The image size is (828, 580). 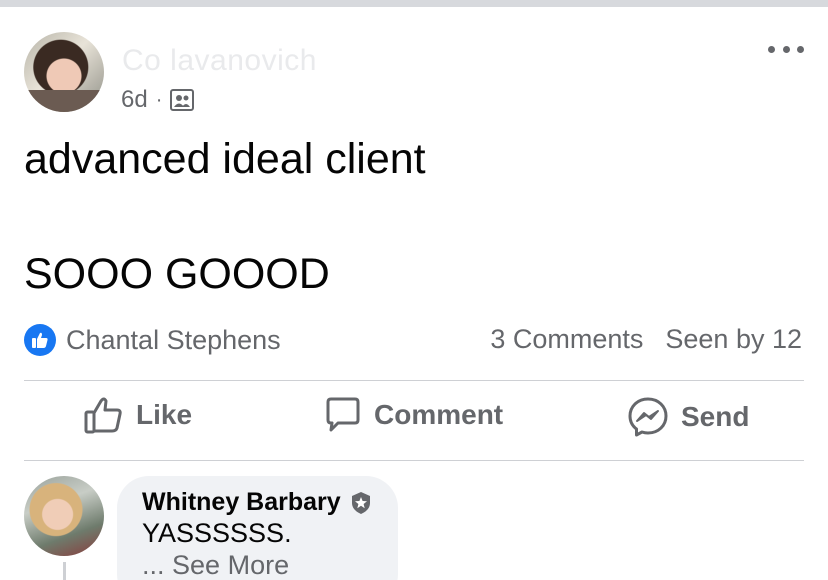 I want to click on comment-label: Comment, so click(x=439, y=414).